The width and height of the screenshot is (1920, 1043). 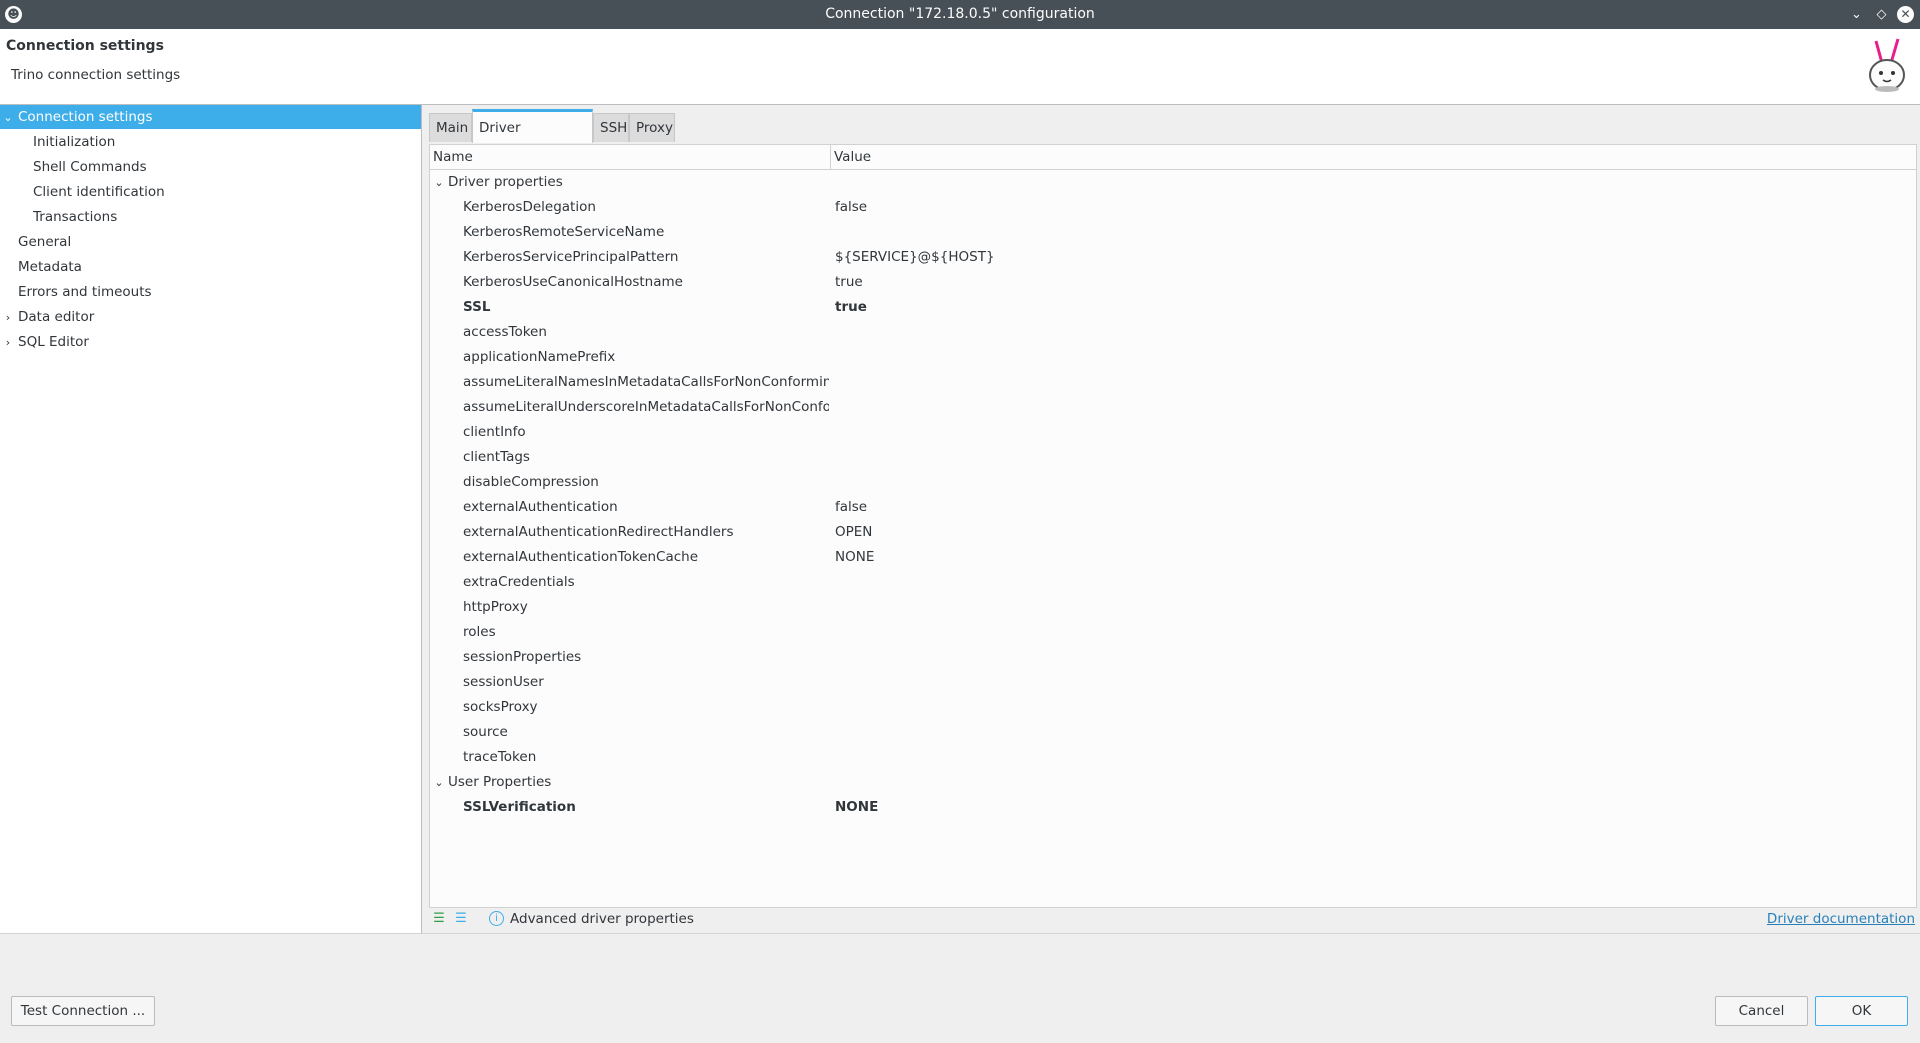 What do you see at coordinates (571, 257) in the screenshot?
I see `property-name: KerberosServicePrincipalPattern` at bounding box center [571, 257].